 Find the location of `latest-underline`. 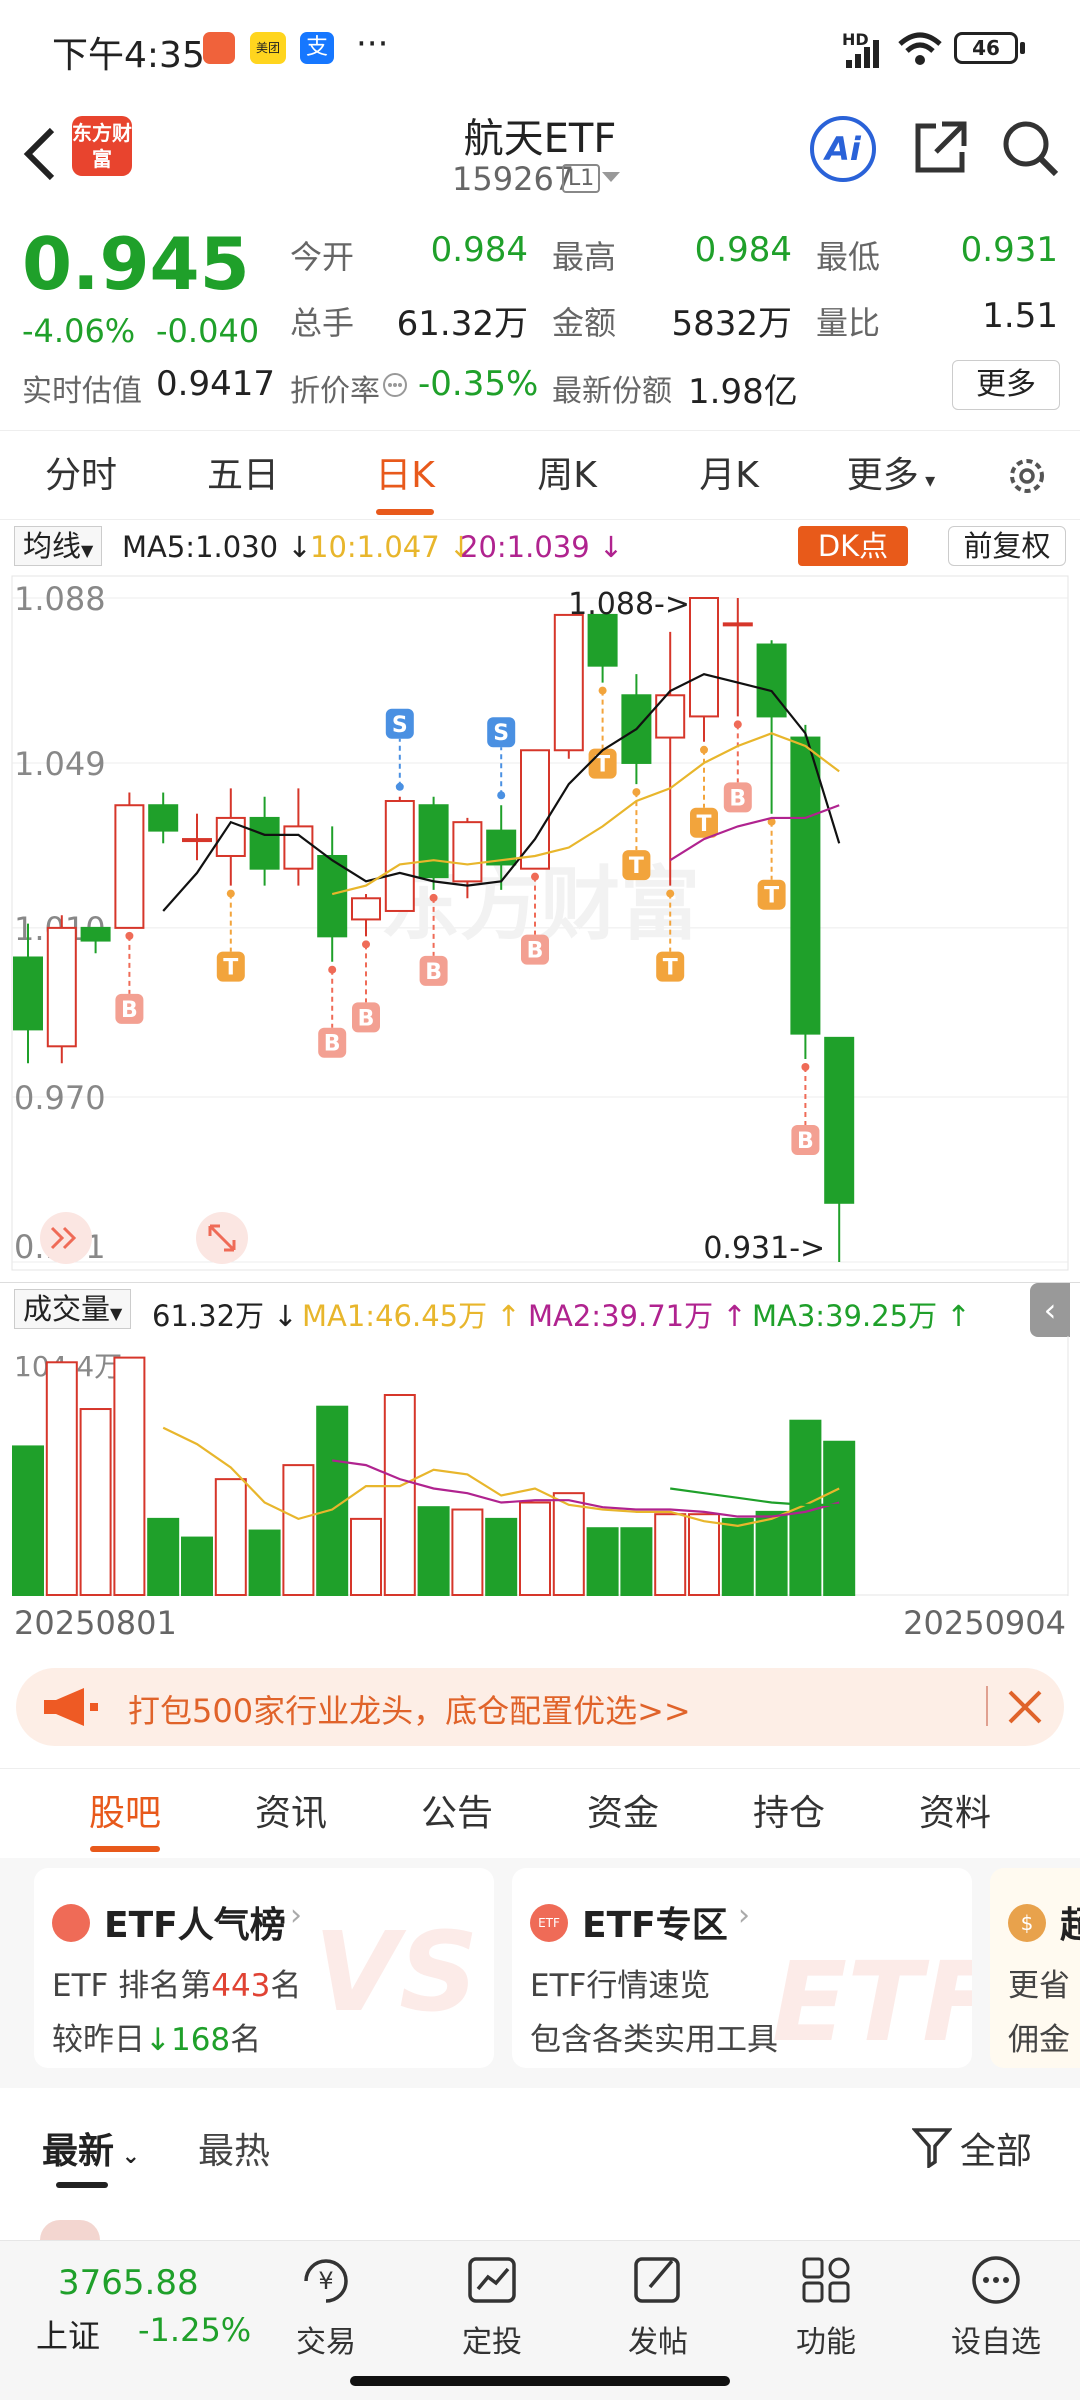

latest-underline is located at coordinates (82, 2185).